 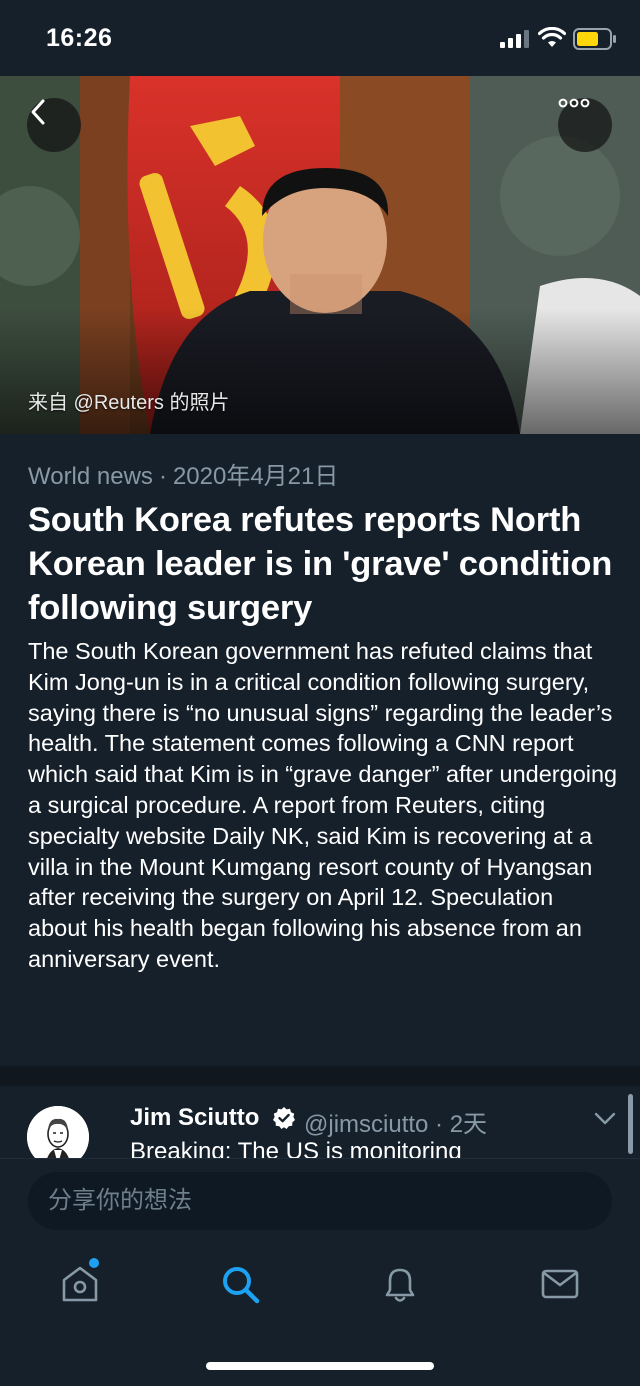 What do you see at coordinates (79, 38) in the screenshot?
I see `status-time: 16:26` at bounding box center [79, 38].